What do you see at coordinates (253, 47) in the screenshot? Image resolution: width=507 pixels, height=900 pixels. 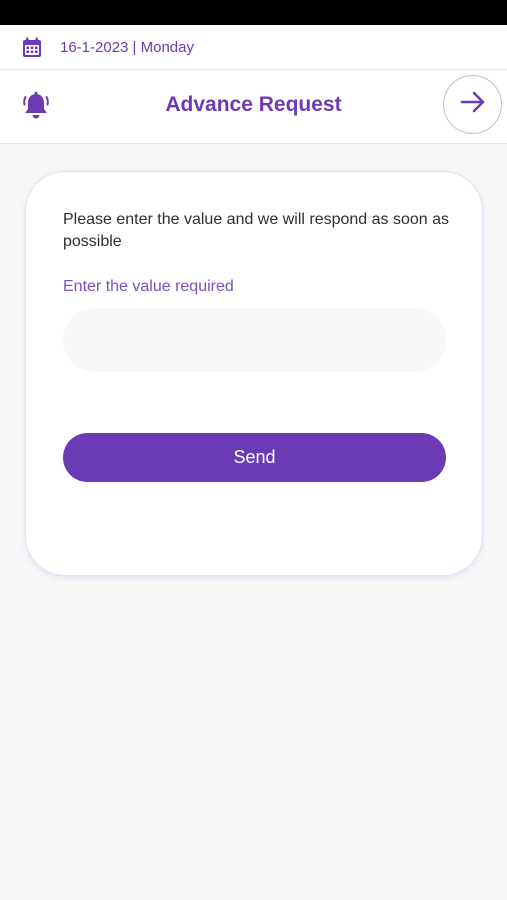 I see `date-bar: 16-1-2023 | Monday` at bounding box center [253, 47].